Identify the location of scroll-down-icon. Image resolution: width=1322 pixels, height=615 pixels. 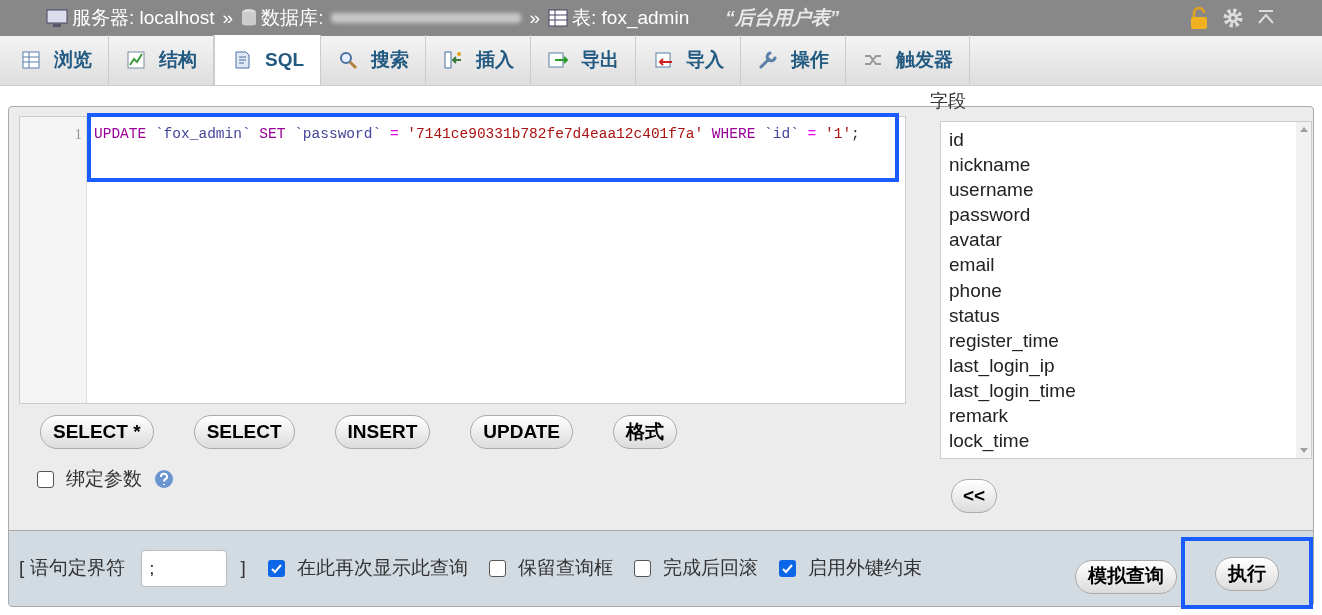
(1303, 451).